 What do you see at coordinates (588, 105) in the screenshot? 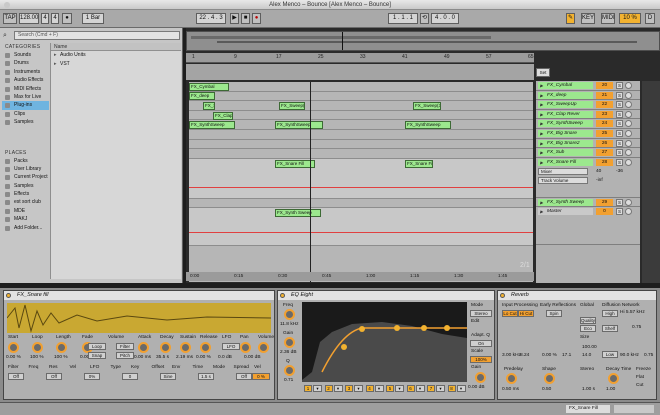
I see `track-header: FX_SweepUp22S` at bounding box center [588, 105].